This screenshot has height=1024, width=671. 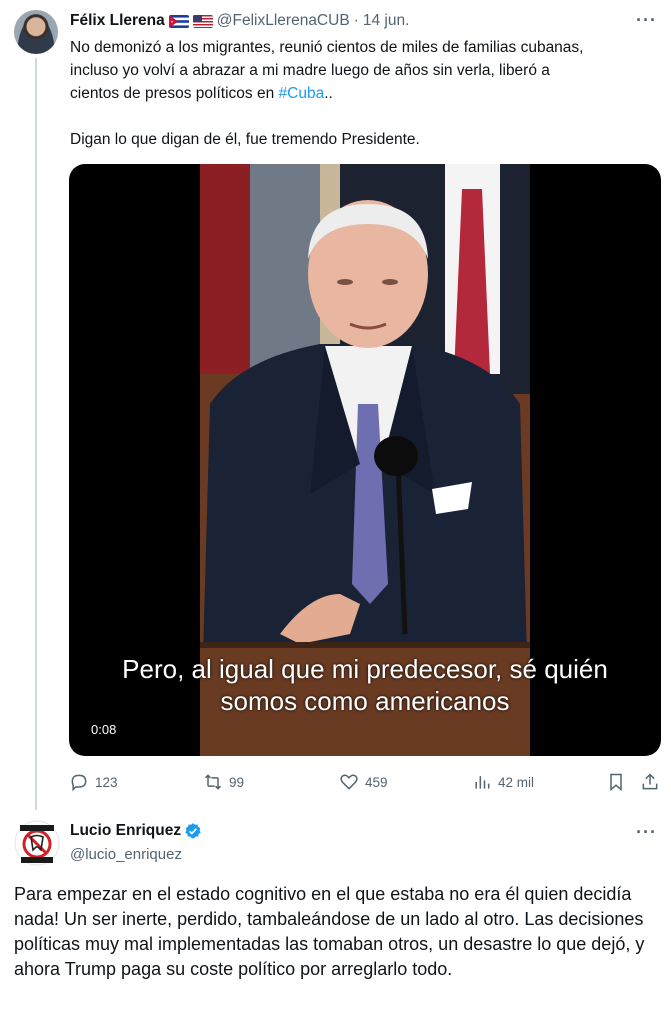 I want to click on no-mas-muela-logo-icon, so click(x=37, y=843).